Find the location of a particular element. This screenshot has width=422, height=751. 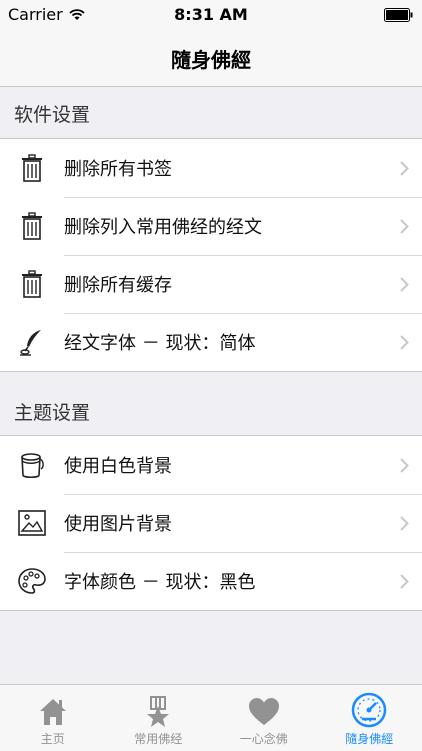

tab-label: 一心念佛 is located at coordinates (264, 738).